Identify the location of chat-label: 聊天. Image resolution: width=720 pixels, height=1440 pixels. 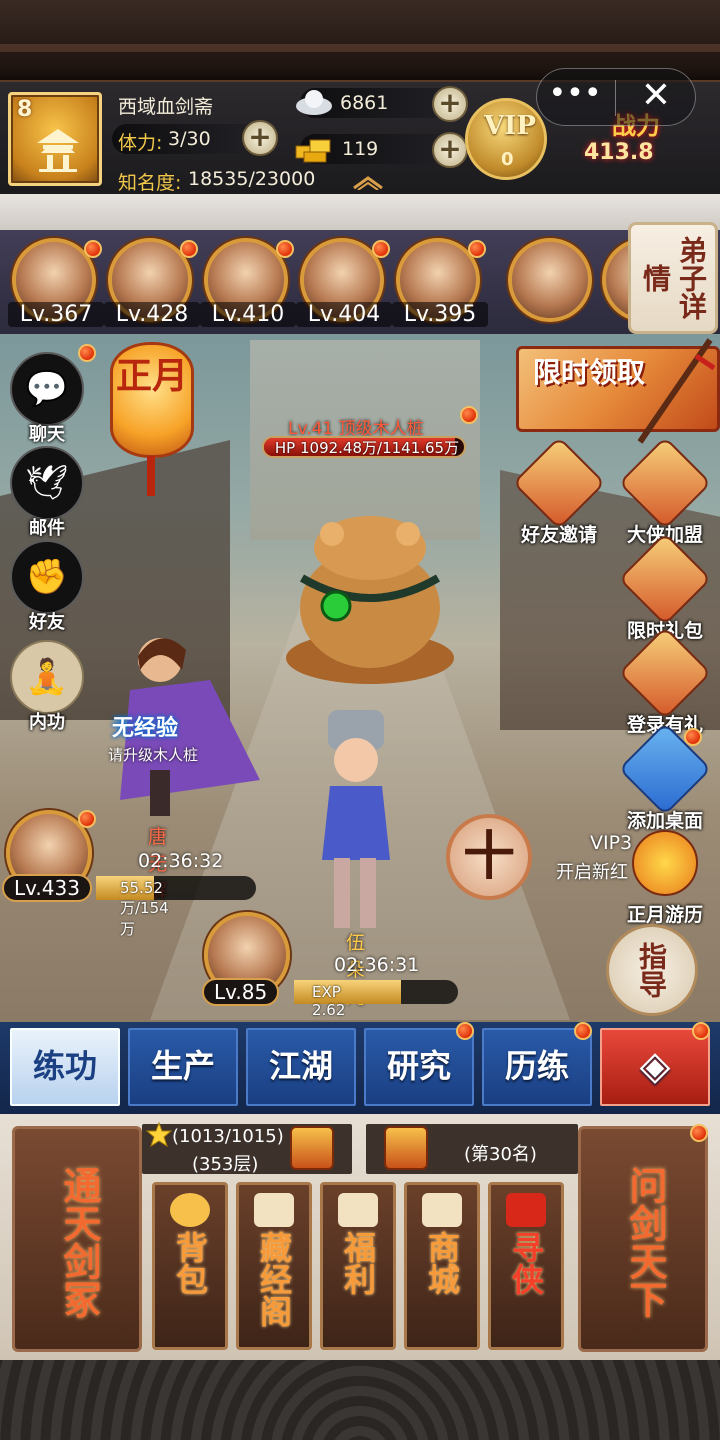
(47, 434).